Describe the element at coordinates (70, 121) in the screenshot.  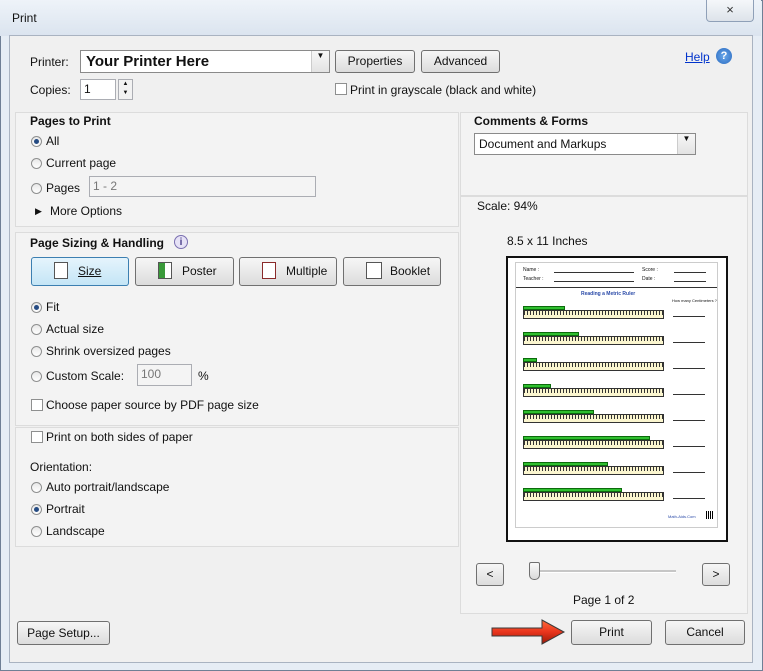
I see `pages-to-print-heading: Pages to Print` at that location.